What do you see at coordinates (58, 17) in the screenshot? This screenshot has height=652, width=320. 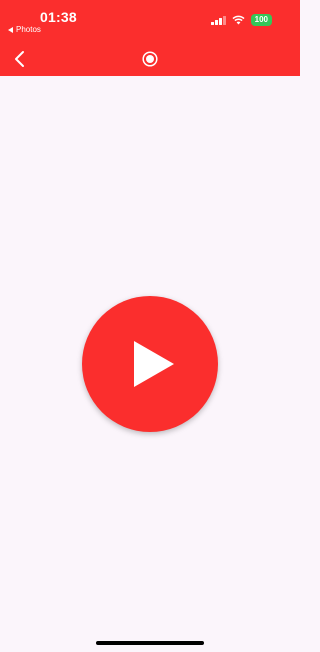 I see `status-time: 01:38` at bounding box center [58, 17].